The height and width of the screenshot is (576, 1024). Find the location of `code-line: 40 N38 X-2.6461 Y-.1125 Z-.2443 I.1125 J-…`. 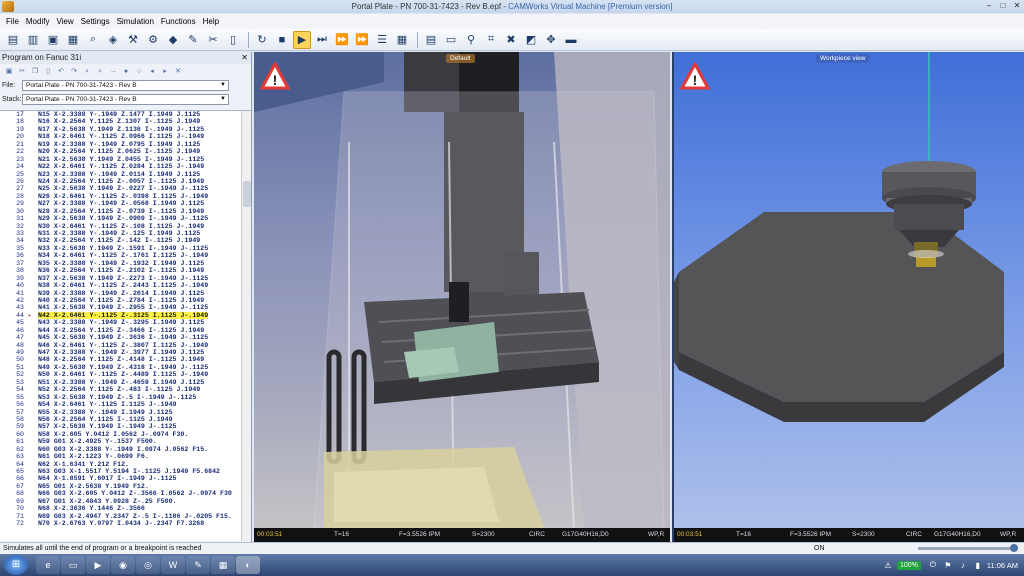

code-line: 40 N38 X-2.6461 Y-.1125 Z-.2443 I.1125 J-… is located at coordinates (125, 285).